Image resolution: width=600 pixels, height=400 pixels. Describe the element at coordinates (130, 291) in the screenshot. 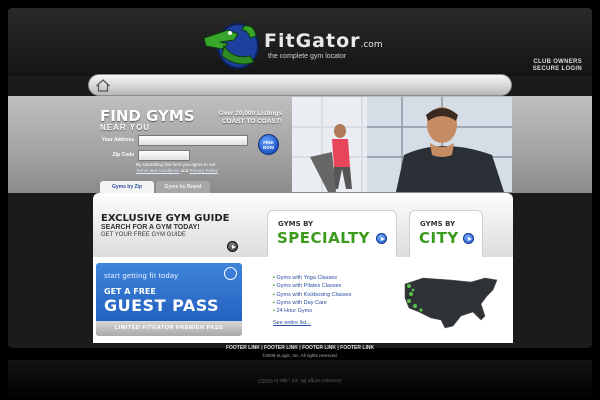

I see `guest-pass-get: GET A FREE` at that location.